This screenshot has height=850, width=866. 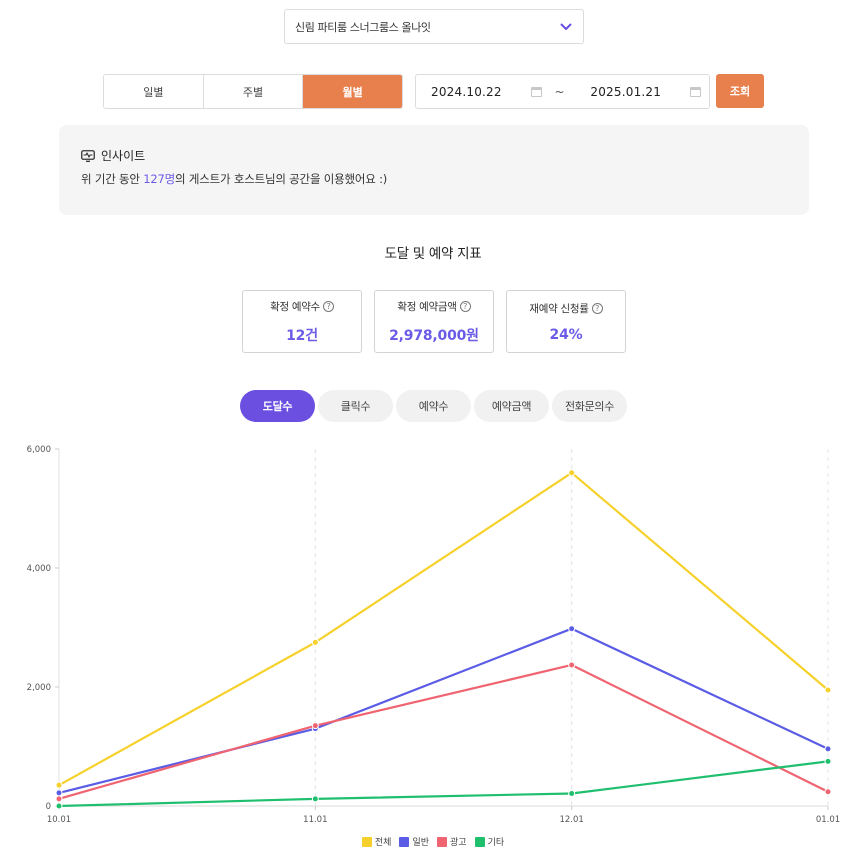 I want to click on legend-item: 전체, so click(x=376, y=841).